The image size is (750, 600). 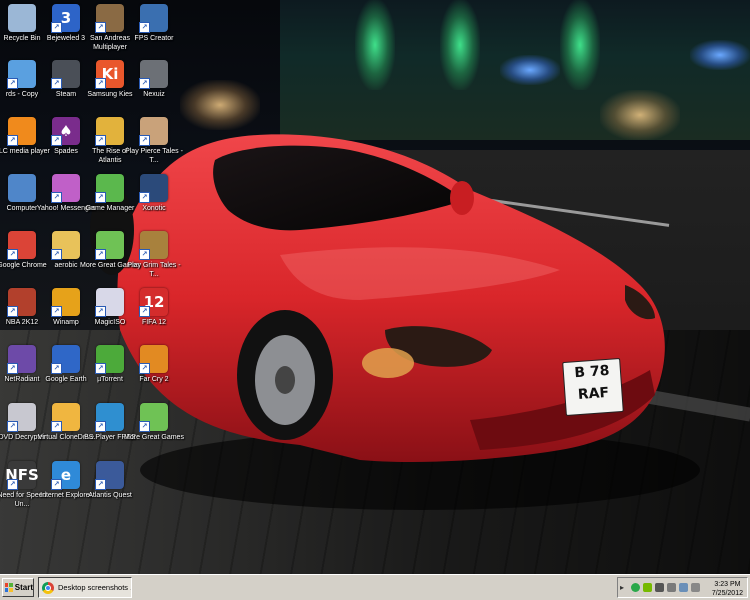 What do you see at coordinates (21, 302) in the screenshot?
I see `nba-2k12-icon: ↗` at bounding box center [21, 302].